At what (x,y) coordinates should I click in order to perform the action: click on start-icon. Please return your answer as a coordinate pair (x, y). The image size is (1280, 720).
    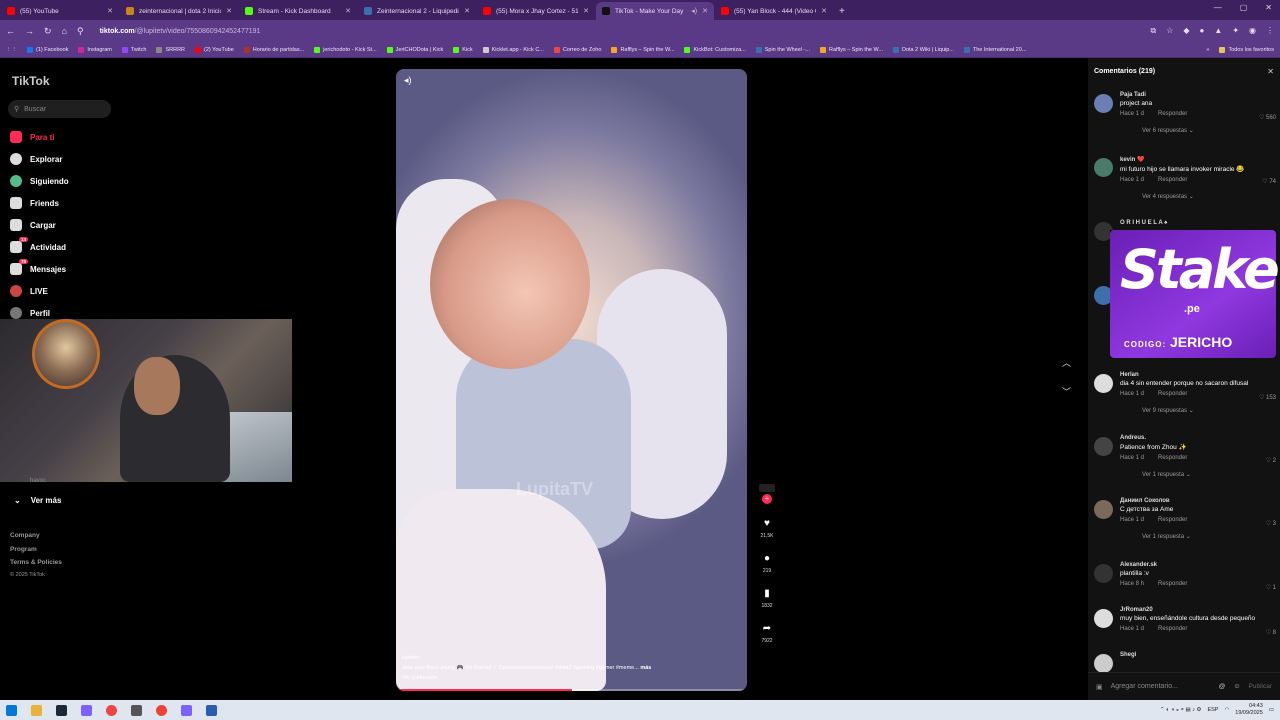
    Looking at the image, I should click on (11, 710).